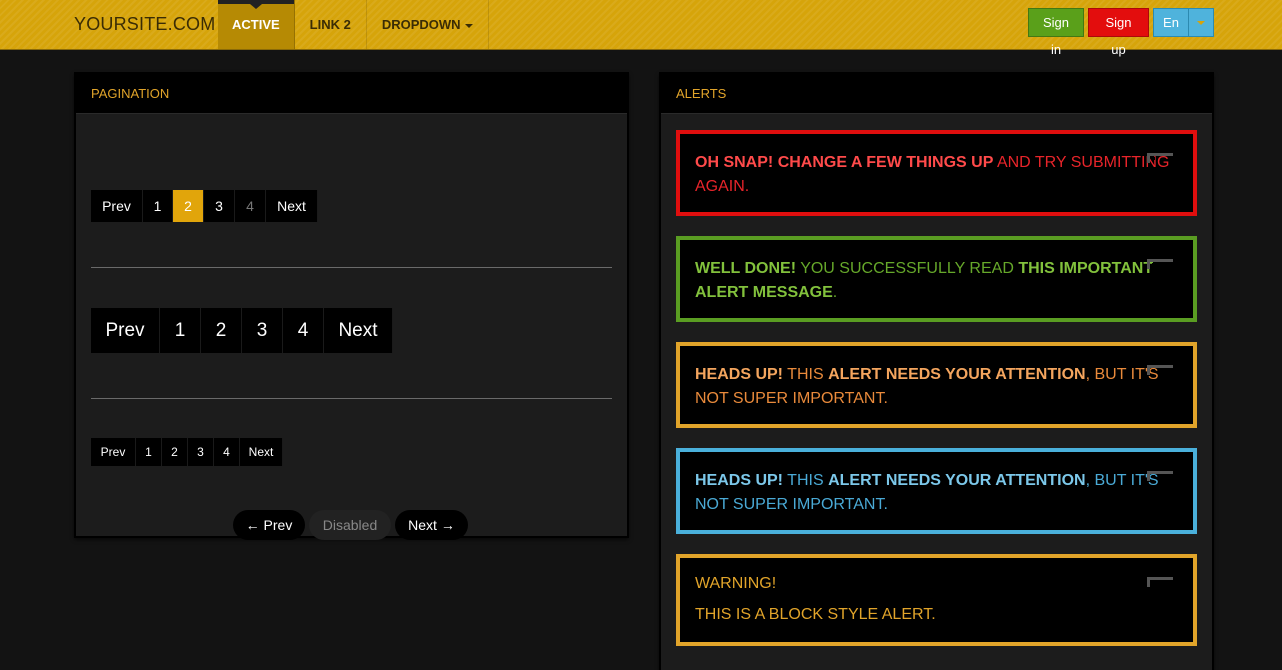 The height and width of the screenshot is (670, 1282). Describe the element at coordinates (351, 94) in the screenshot. I see `pagination-panel-title: PAGINATION` at that location.